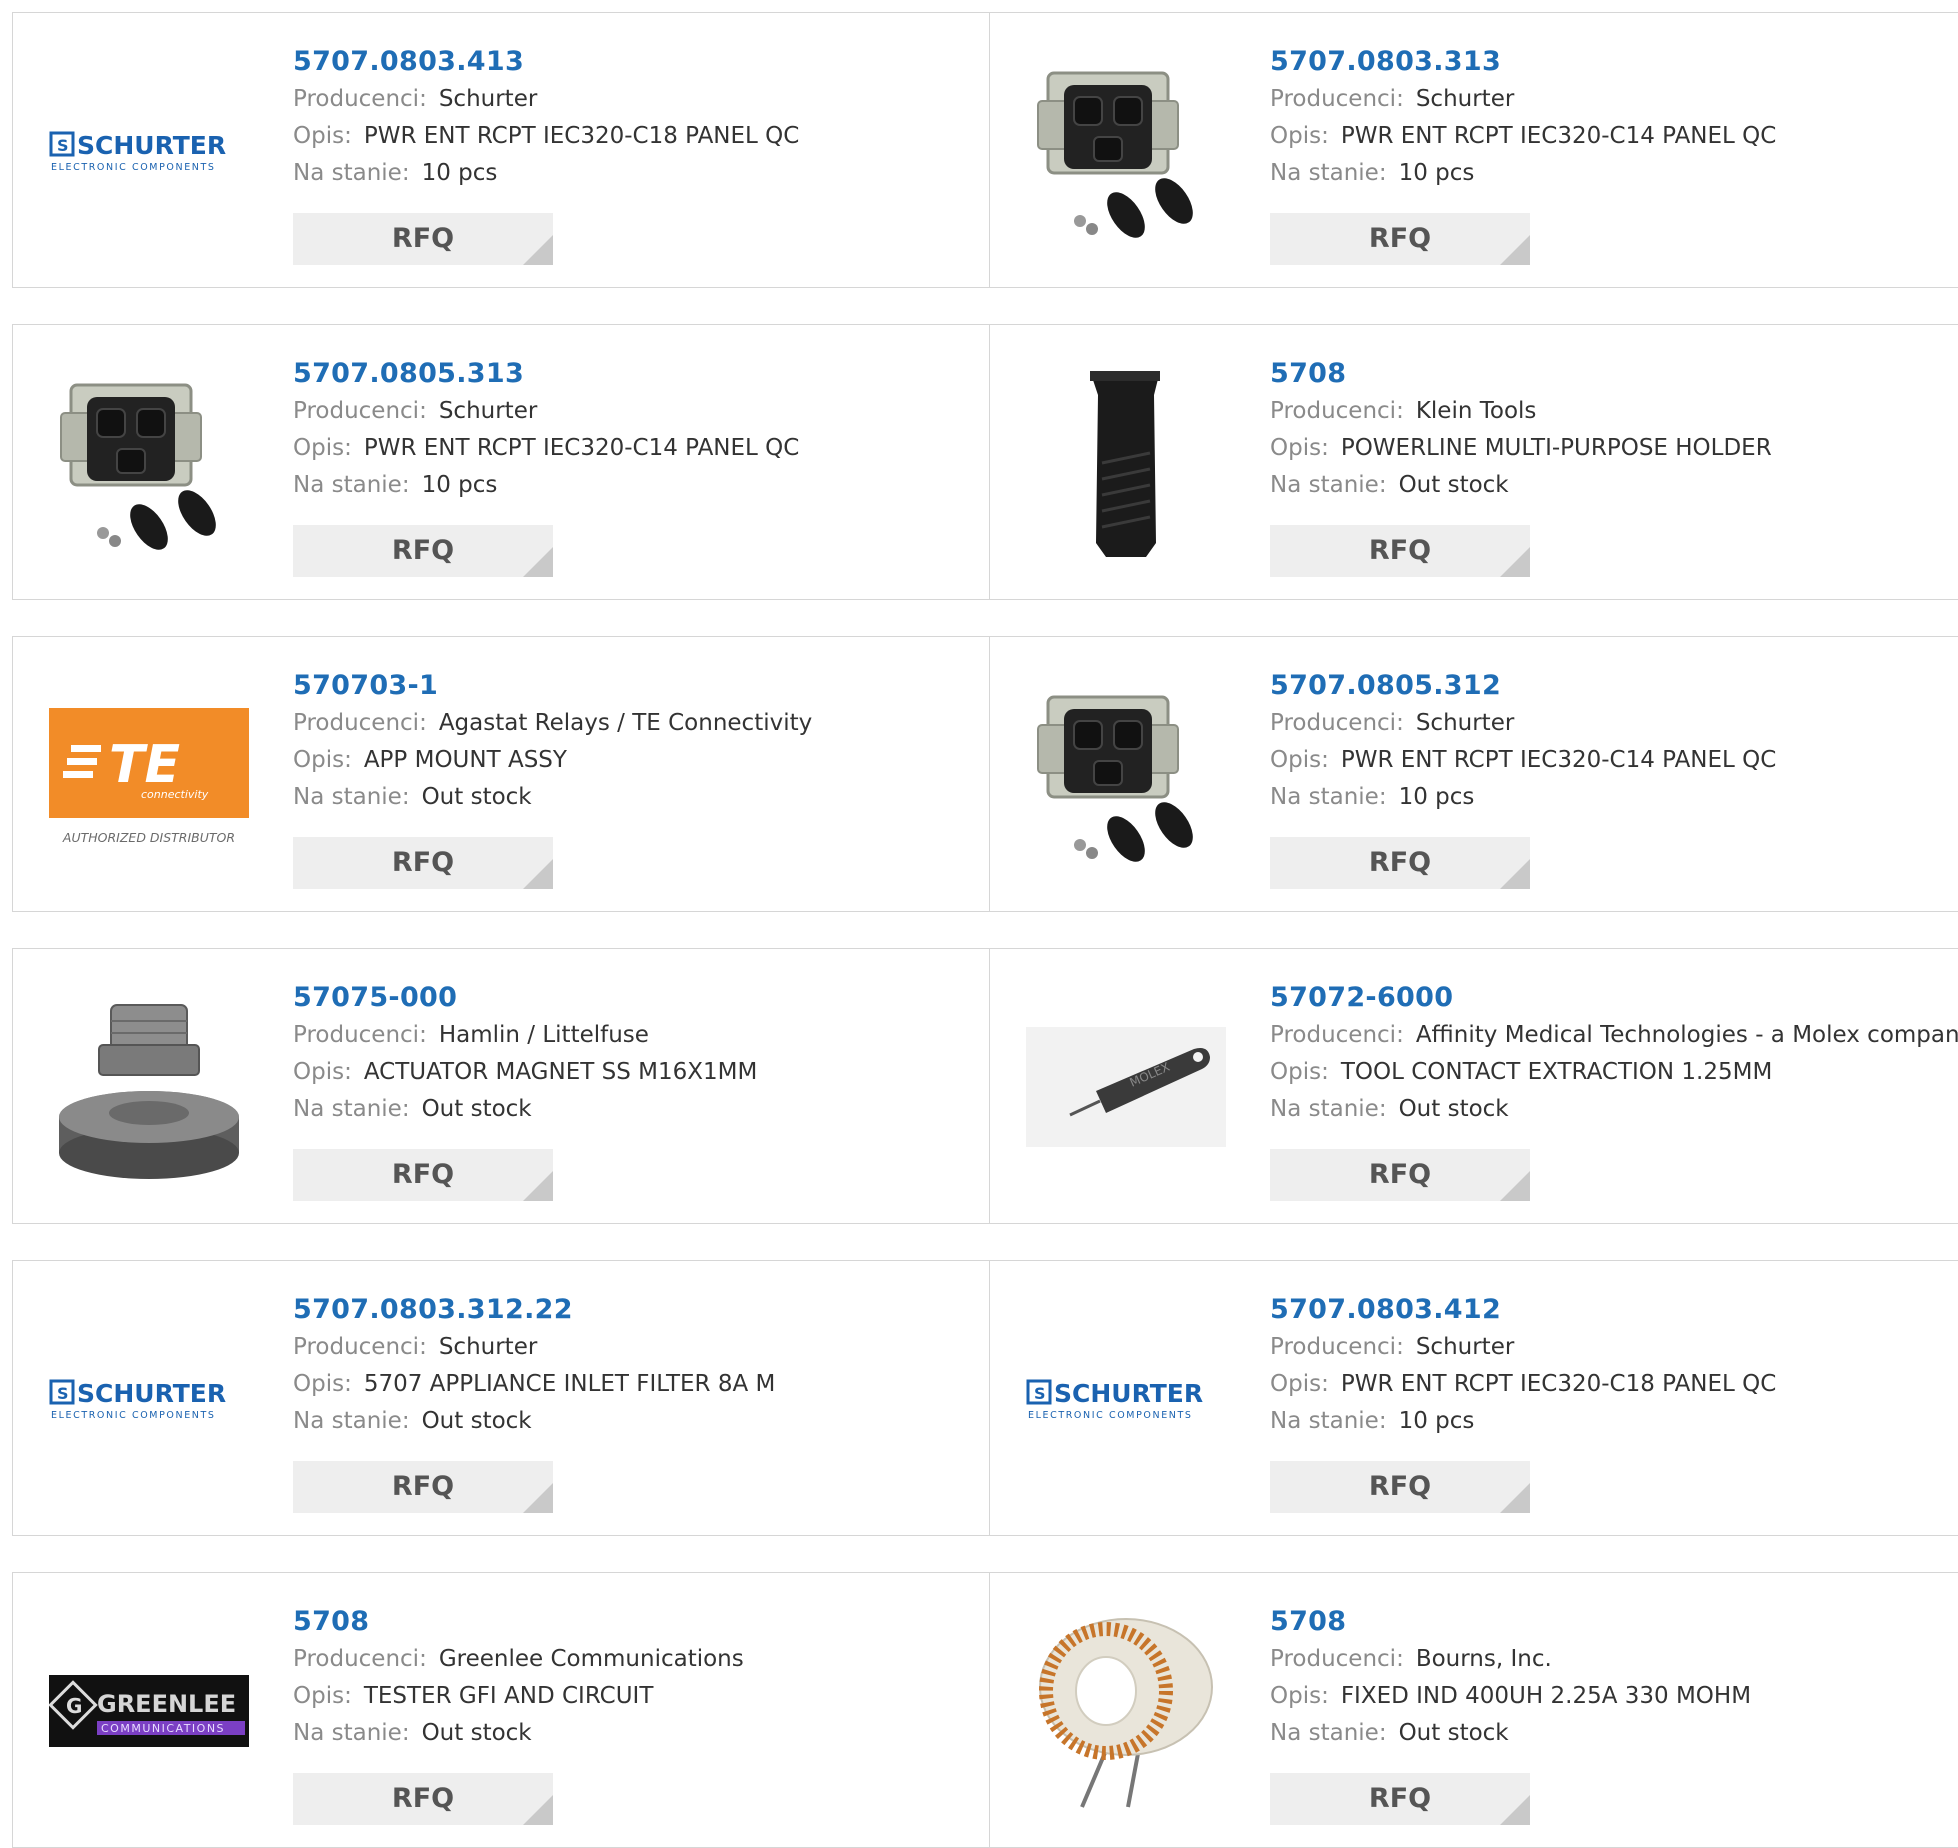 This screenshot has height=1848, width=1958. I want to click on description-row: Opis: TESTER GFI AND CIRCUIT, so click(636, 1696).